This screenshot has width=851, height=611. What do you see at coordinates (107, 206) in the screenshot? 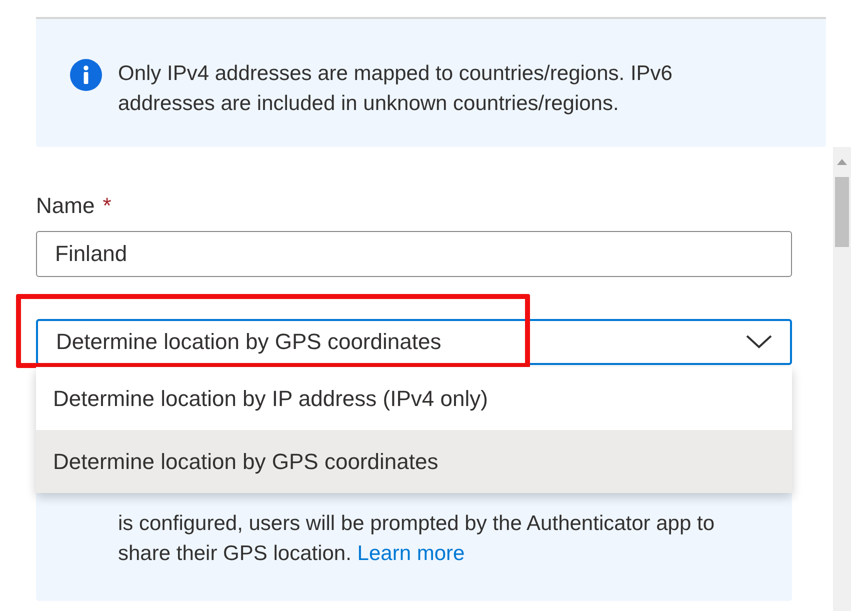
I see `required-mark: *` at bounding box center [107, 206].